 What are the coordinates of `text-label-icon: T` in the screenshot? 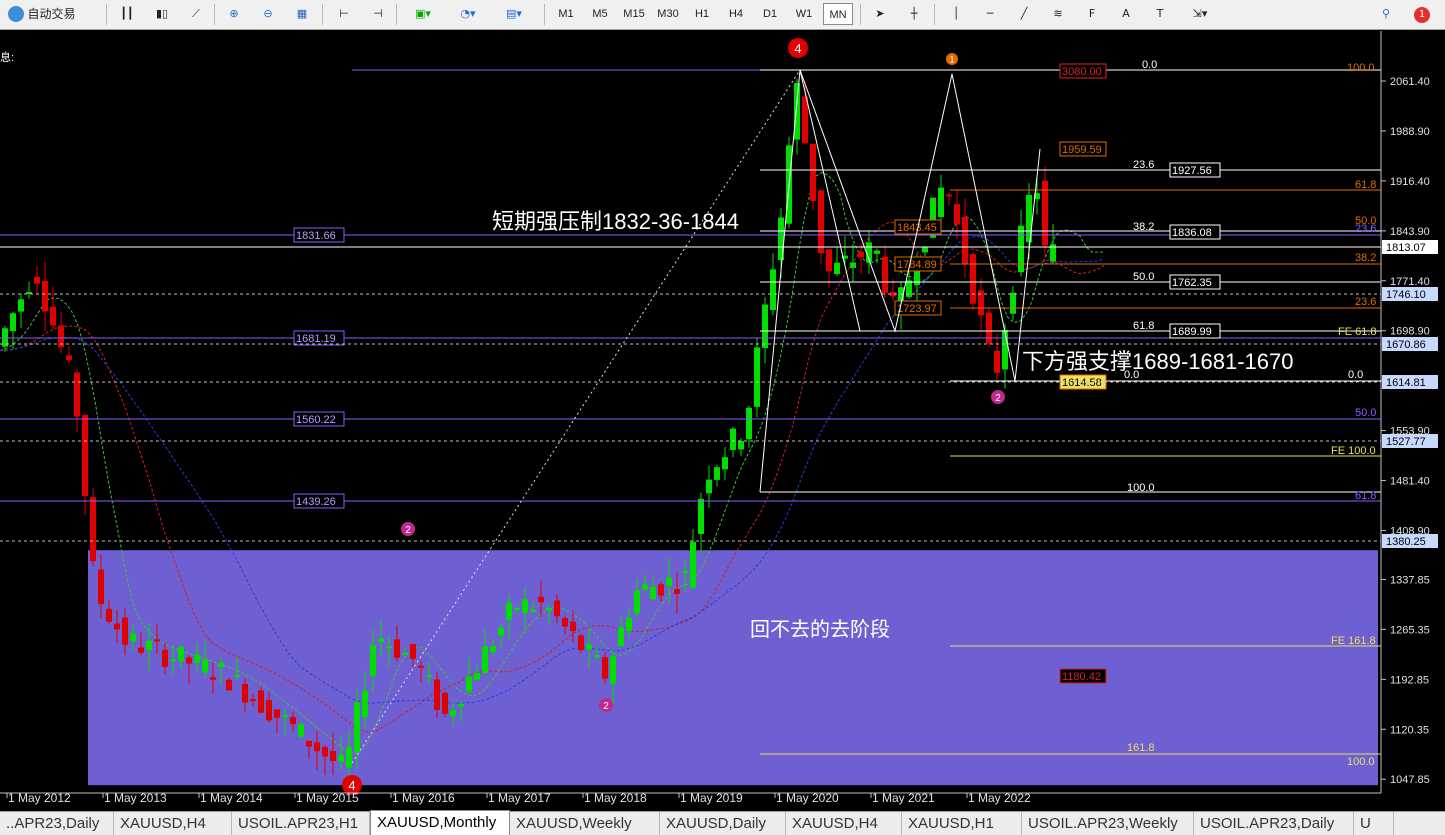 It's located at (1160, 14).